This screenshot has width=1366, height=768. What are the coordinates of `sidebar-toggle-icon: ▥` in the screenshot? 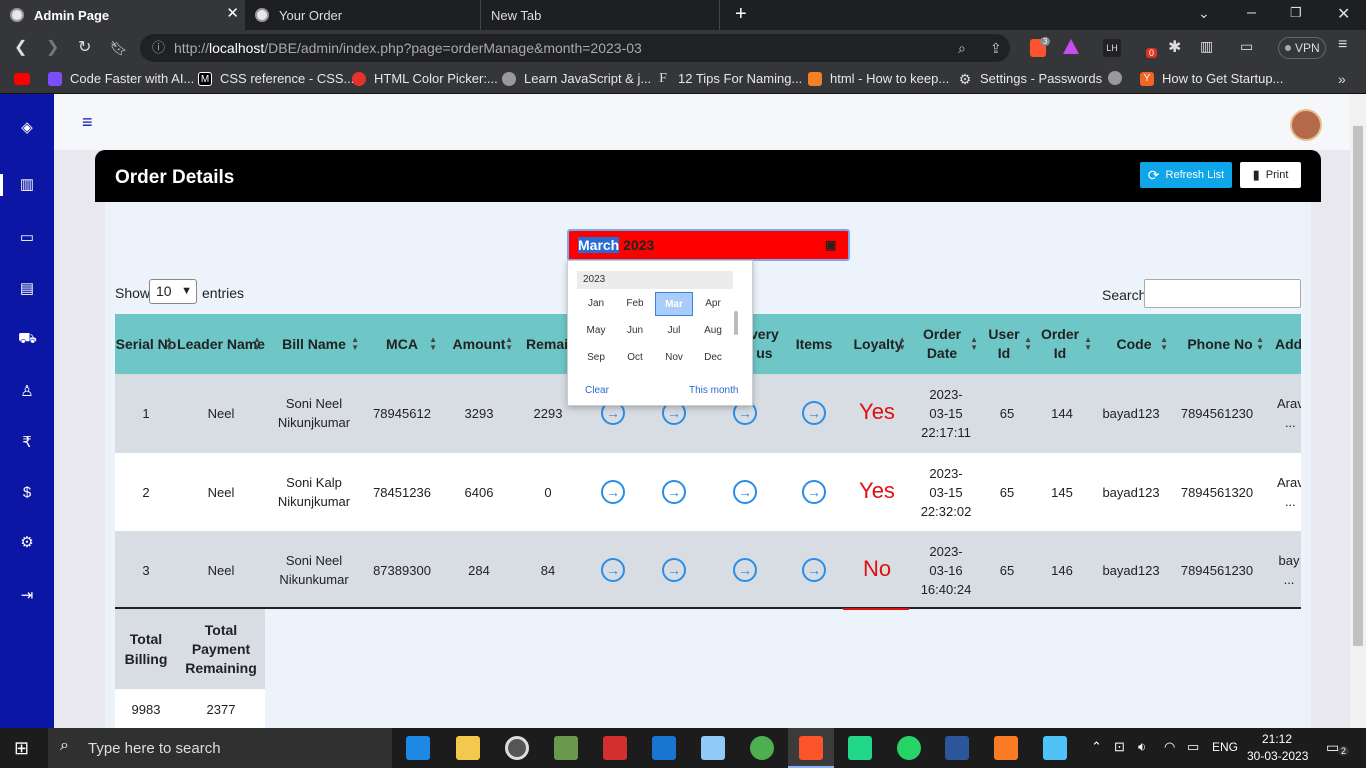 It's located at (1206, 46).